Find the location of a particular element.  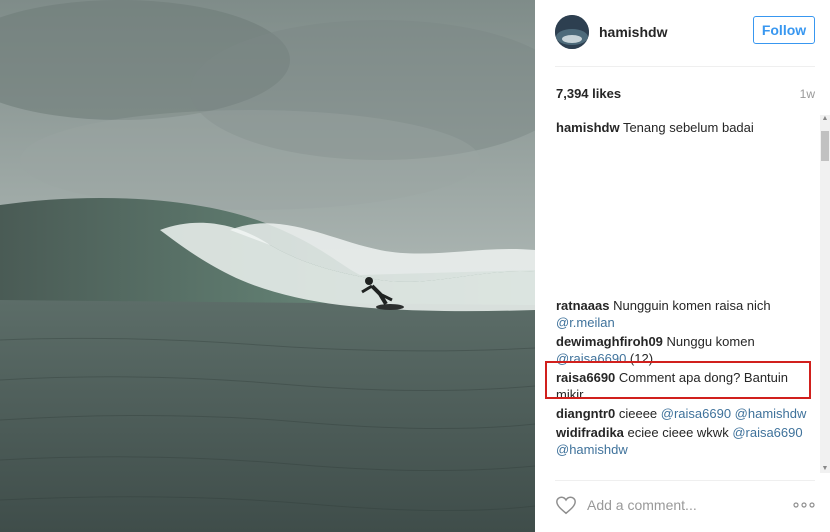

comment-mention: @raisa6690 is located at coordinates (591, 358).